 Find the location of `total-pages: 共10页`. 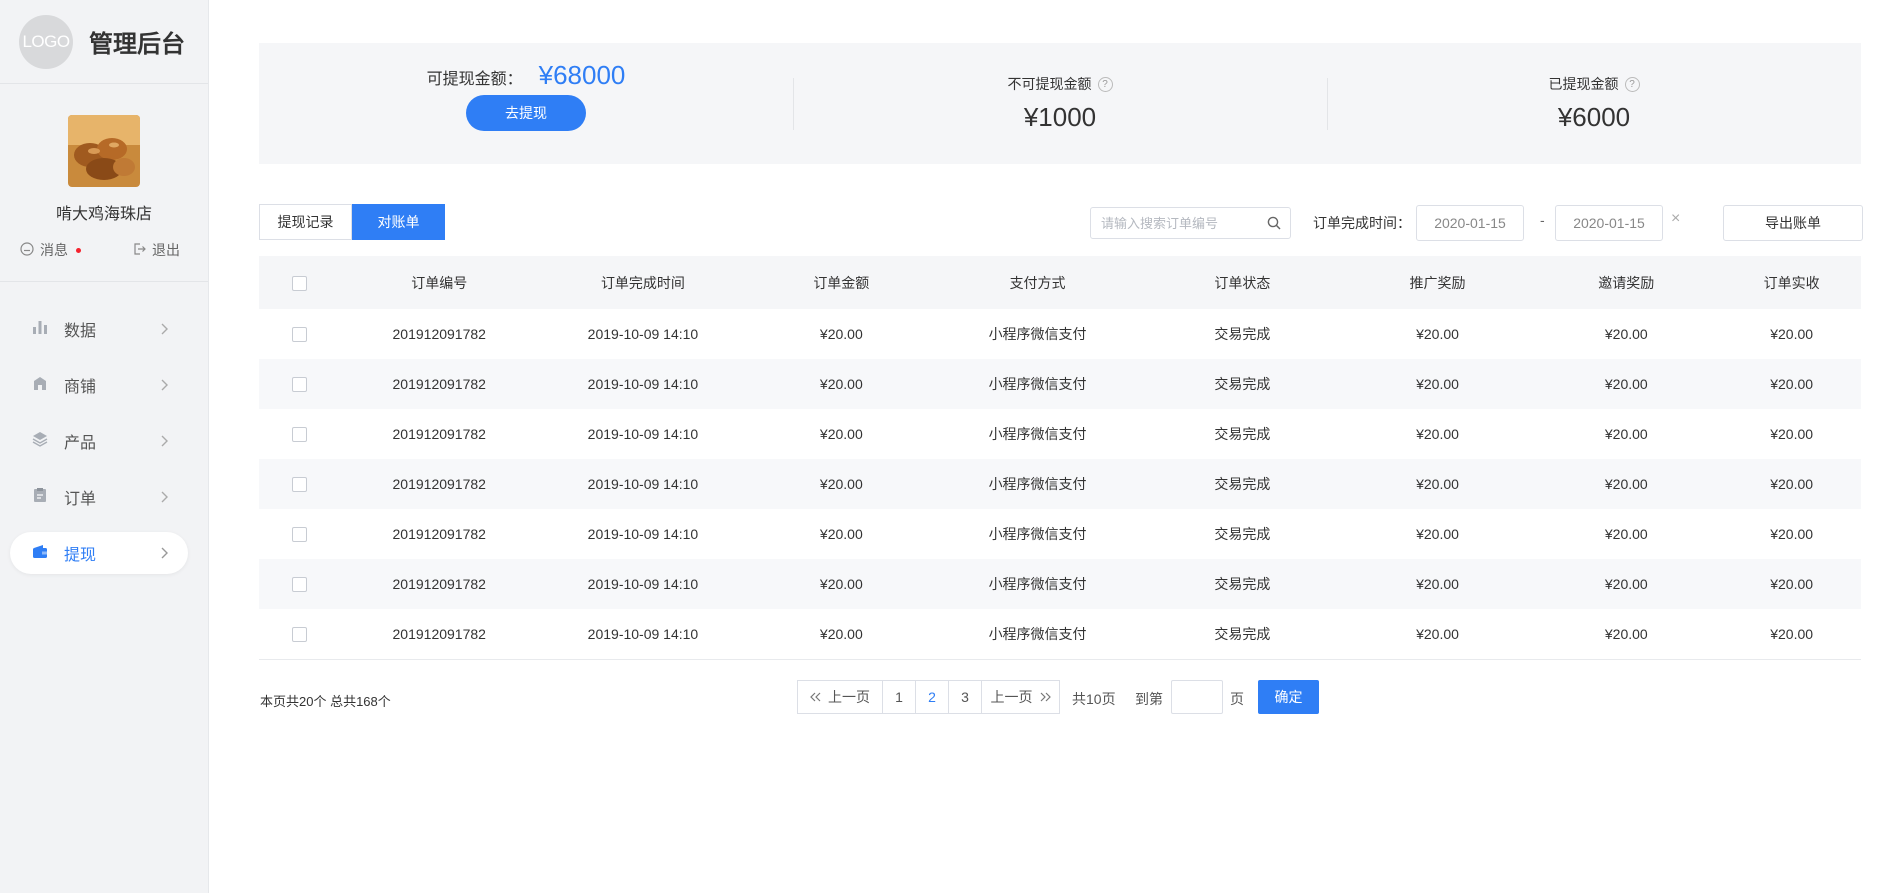

total-pages: 共10页 is located at coordinates (1094, 698).